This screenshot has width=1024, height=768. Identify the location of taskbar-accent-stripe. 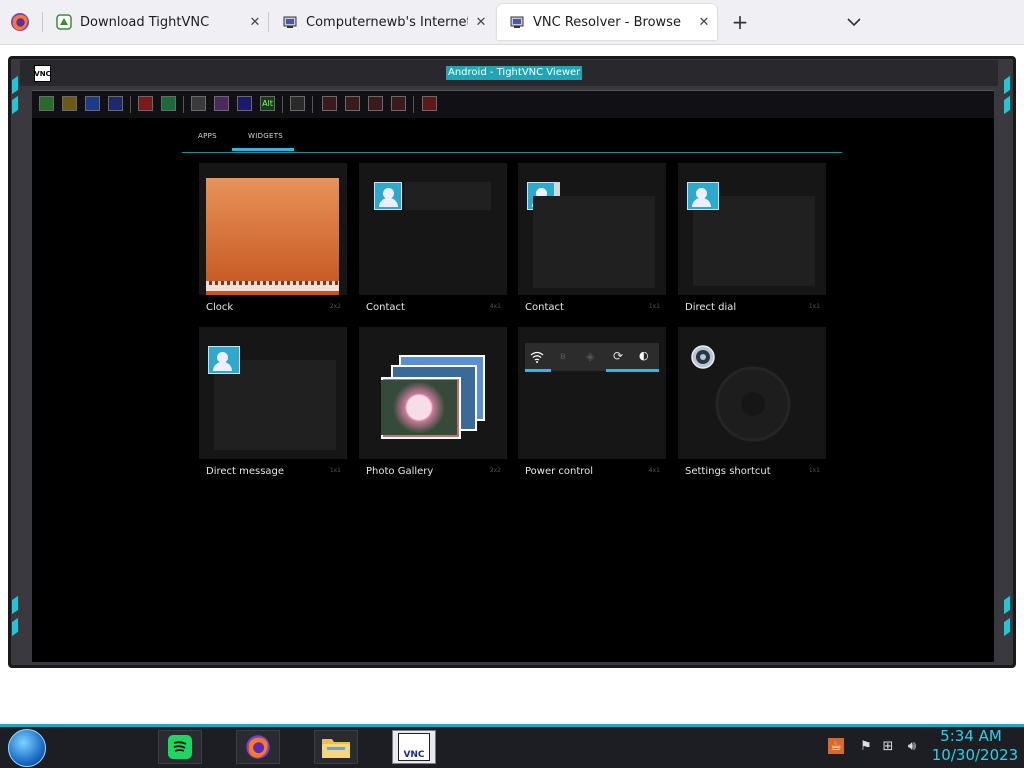
(512, 725).